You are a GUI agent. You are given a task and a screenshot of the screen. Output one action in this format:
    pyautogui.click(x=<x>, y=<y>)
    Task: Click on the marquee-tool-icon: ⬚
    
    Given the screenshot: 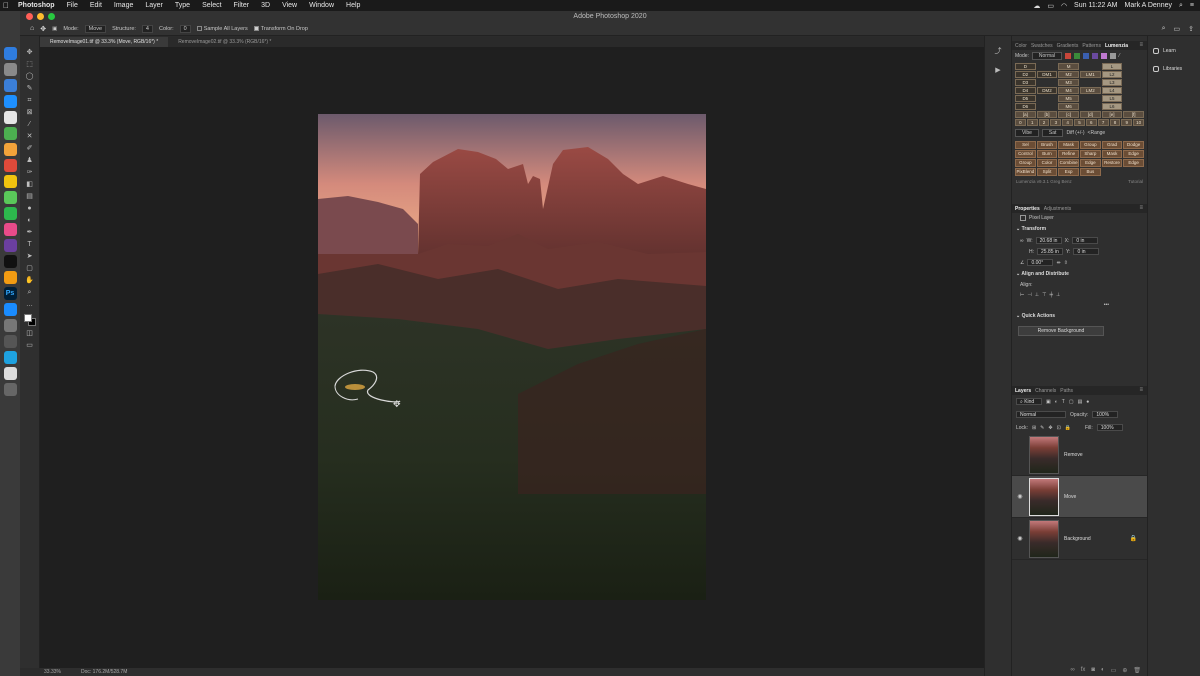 What is the action you would take?
    pyautogui.click(x=29, y=64)
    